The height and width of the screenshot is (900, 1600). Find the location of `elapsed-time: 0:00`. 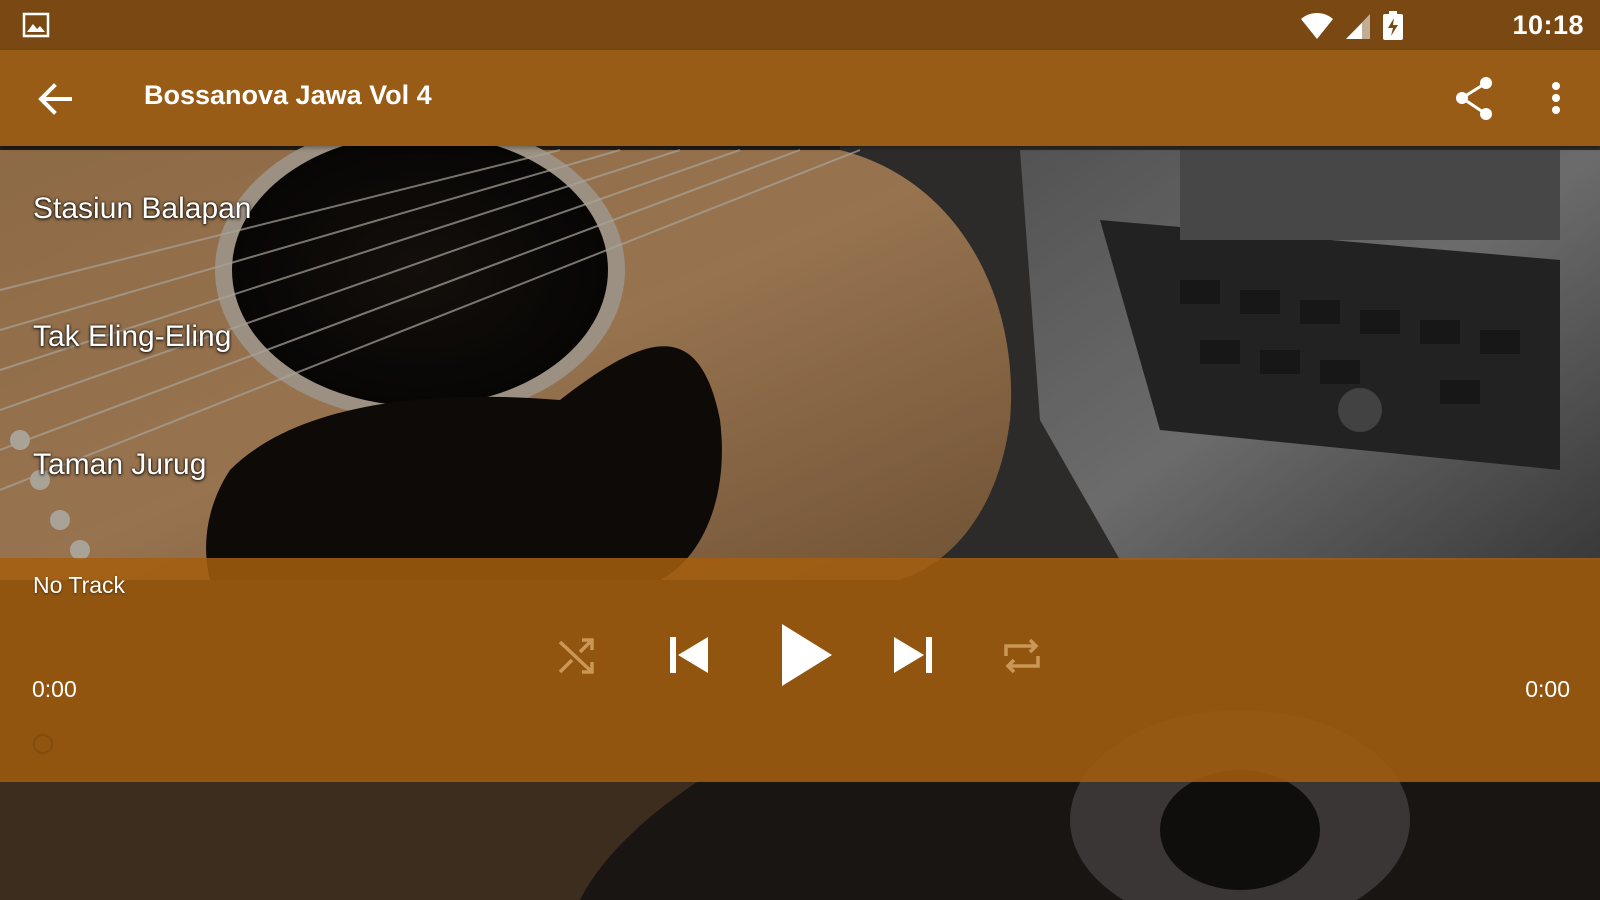

elapsed-time: 0:00 is located at coordinates (54, 689).